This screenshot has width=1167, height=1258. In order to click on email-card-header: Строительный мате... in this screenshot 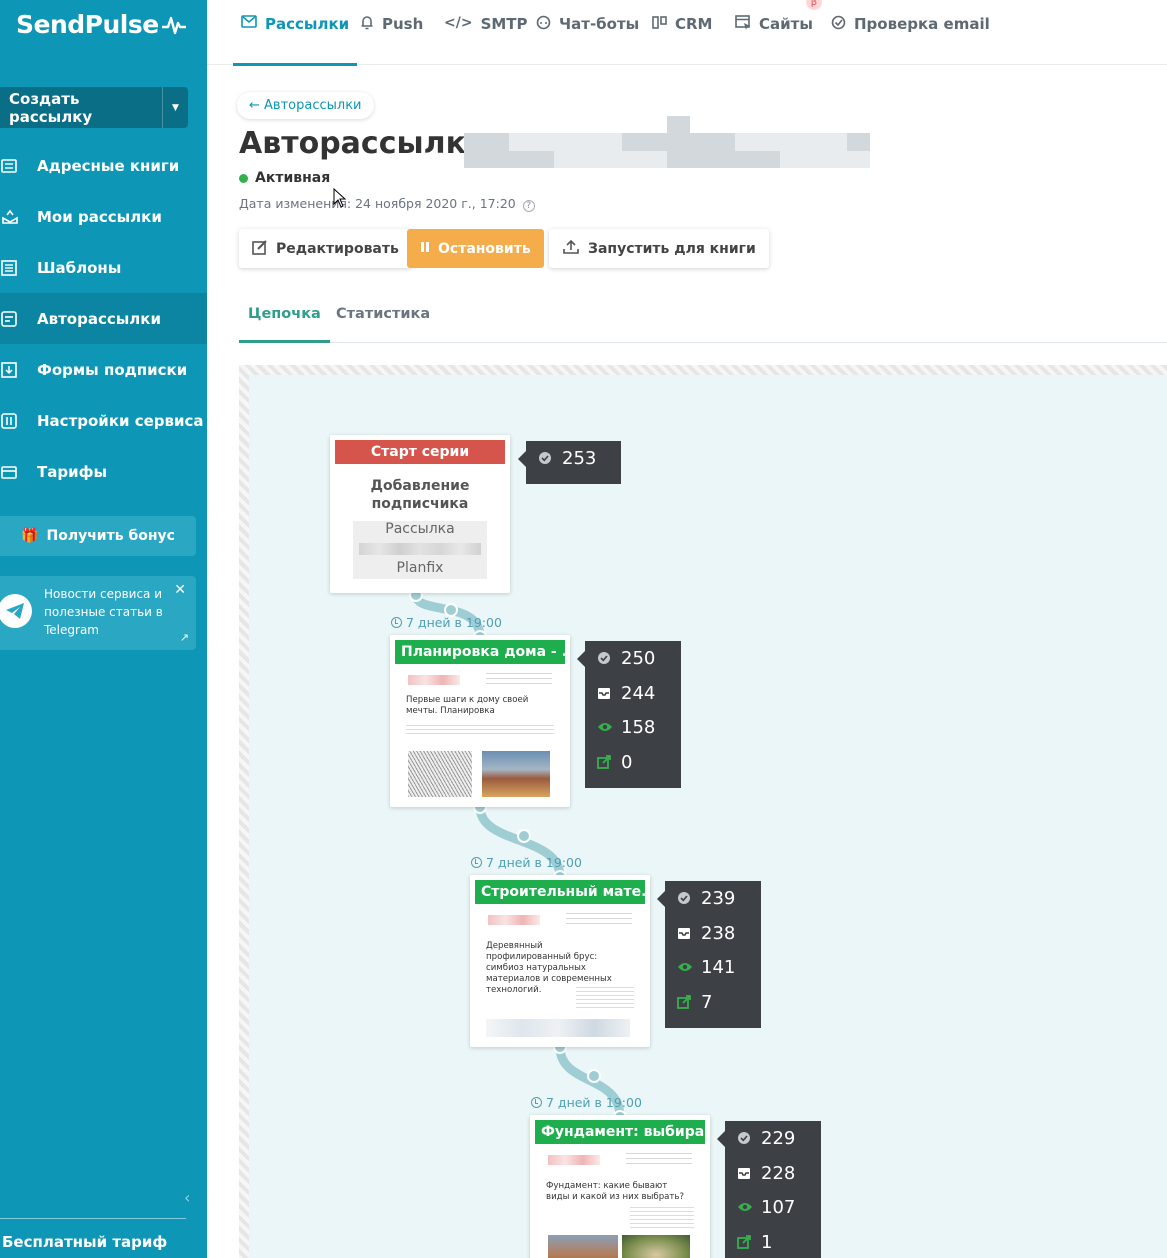, I will do `click(560, 892)`.